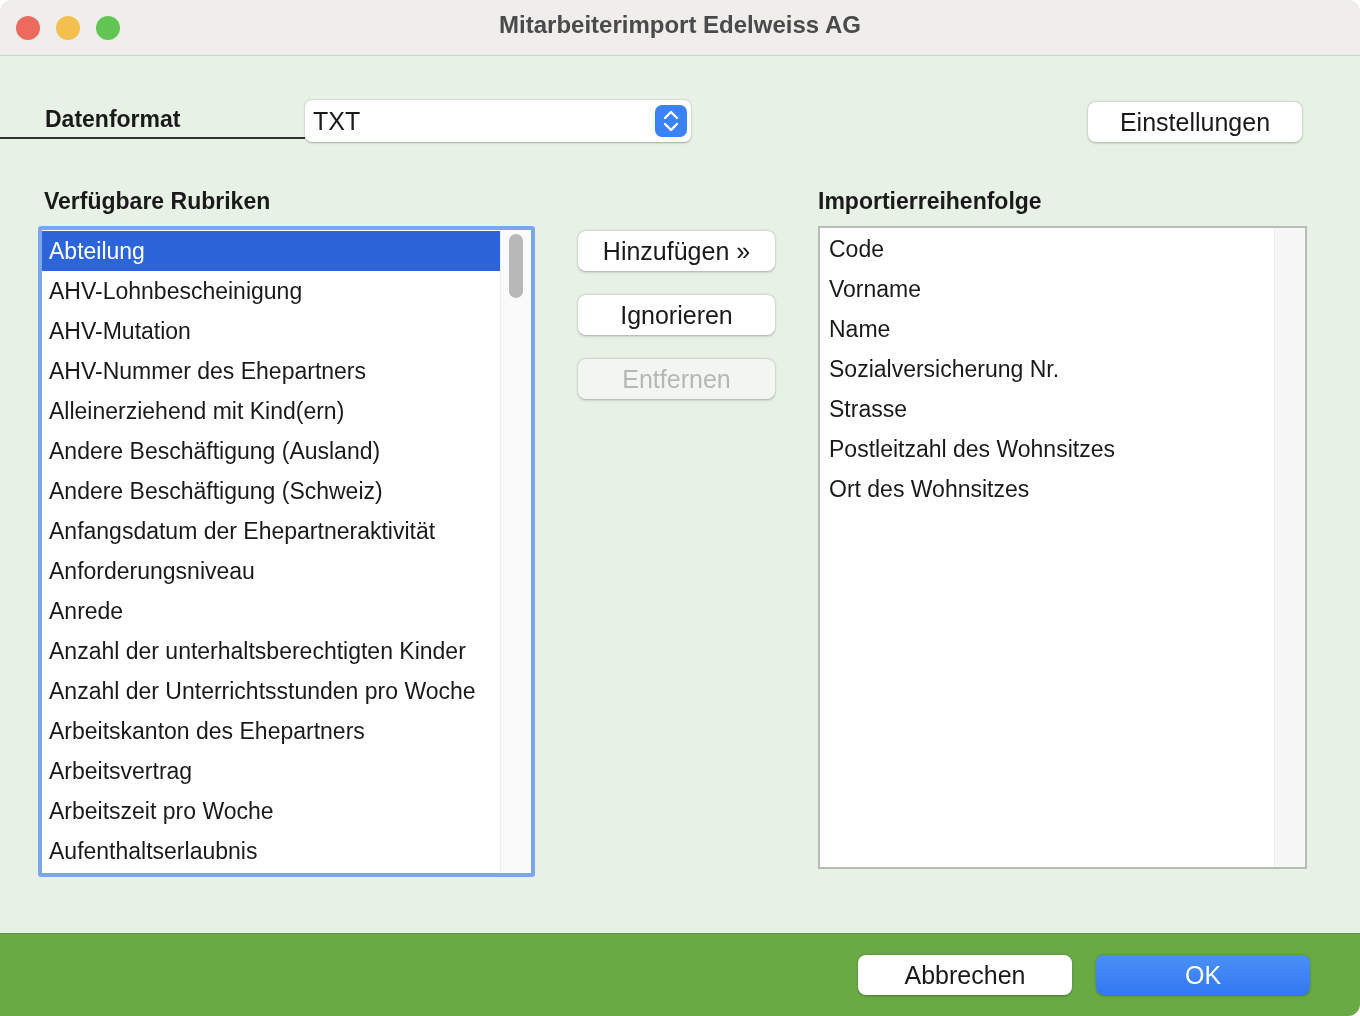 This screenshot has width=1360, height=1016. I want to click on list-item: Aufenthaltserlaubnis, so click(271, 851).